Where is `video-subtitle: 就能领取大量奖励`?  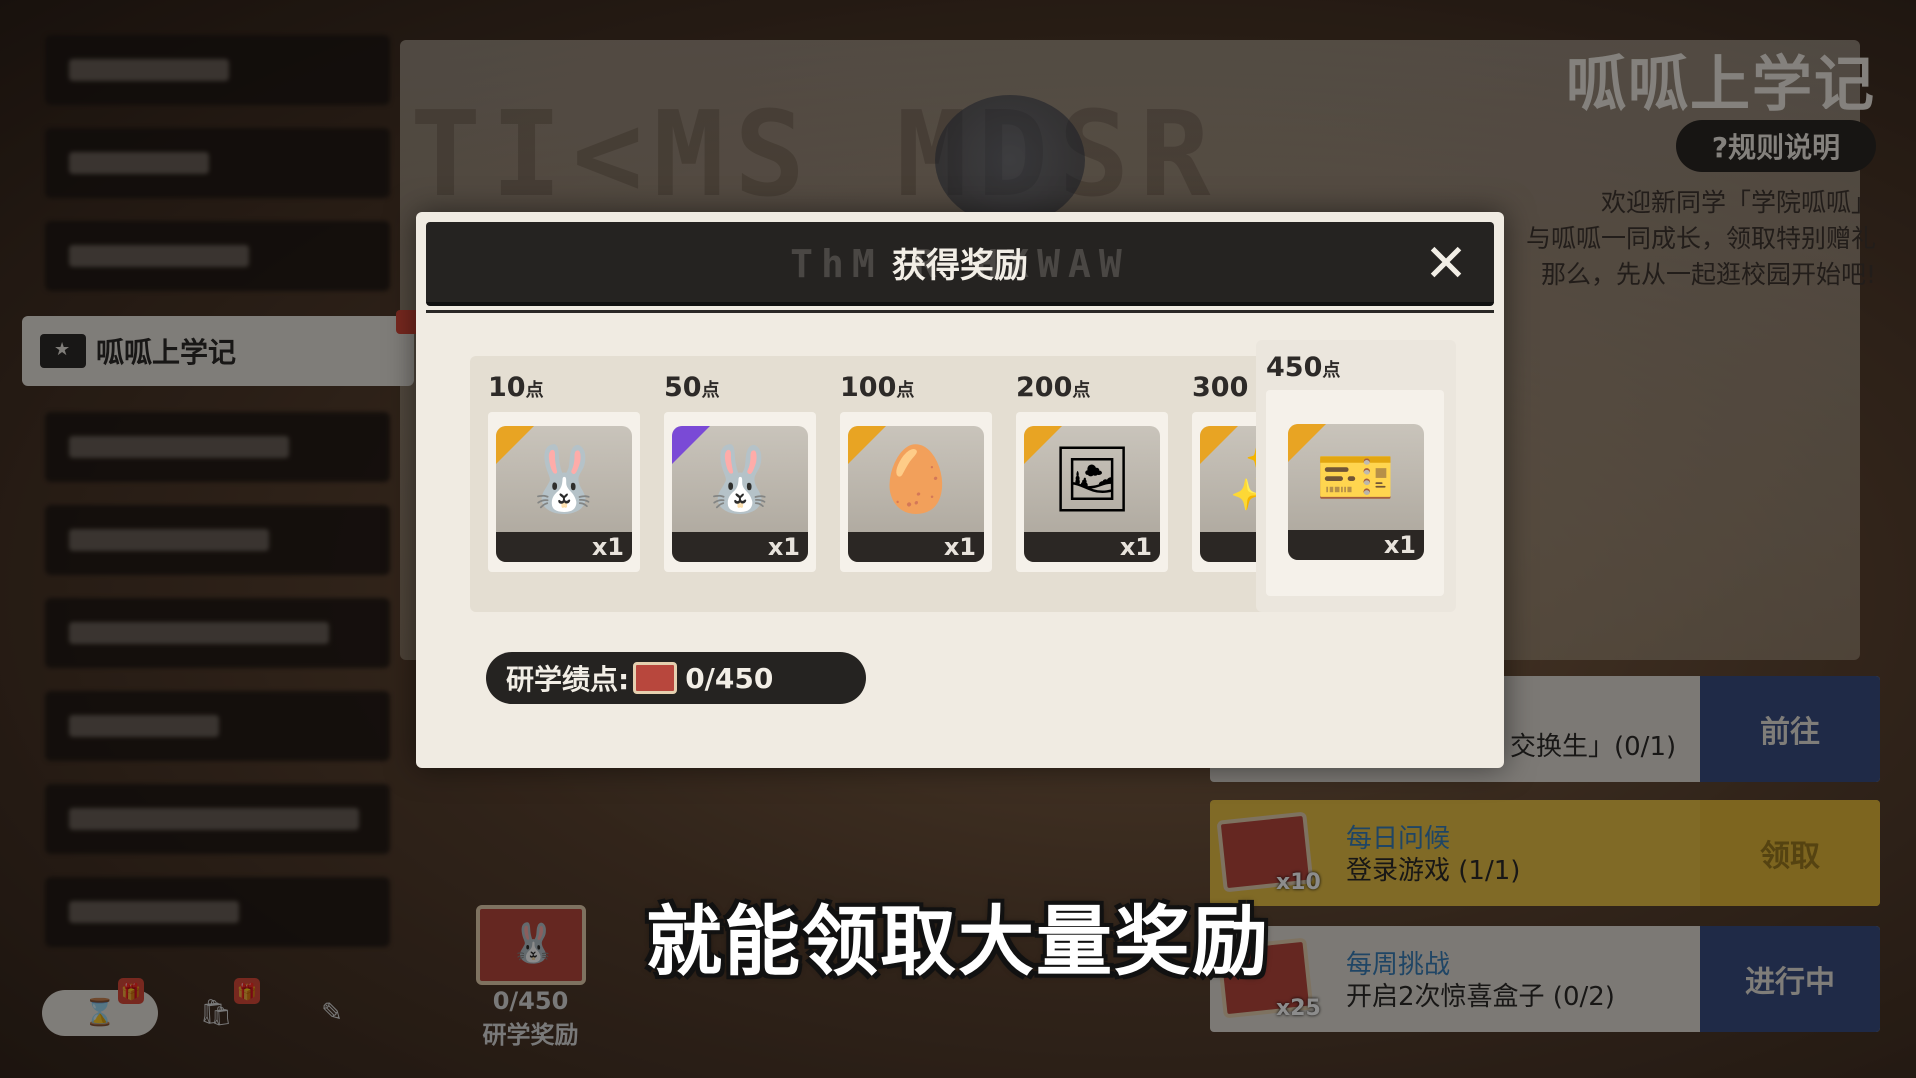 video-subtitle: 就能领取大量奖励 is located at coordinates (958, 941).